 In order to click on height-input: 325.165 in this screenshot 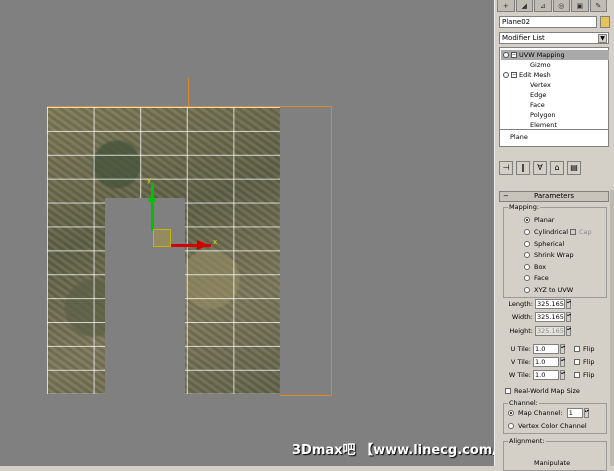, I will do `click(550, 331)`.